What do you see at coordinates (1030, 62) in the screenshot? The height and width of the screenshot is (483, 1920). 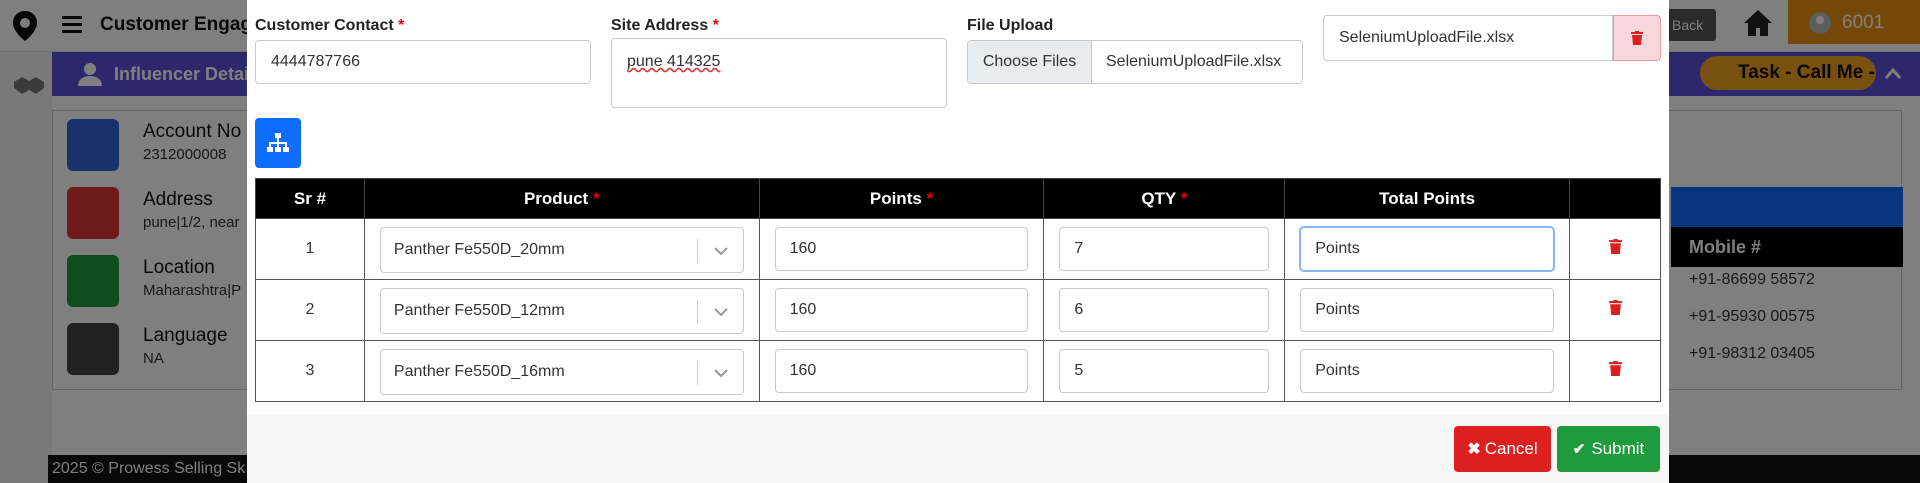 I see `choose-files-button: Choose Files` at bounding box center [1030, 62].